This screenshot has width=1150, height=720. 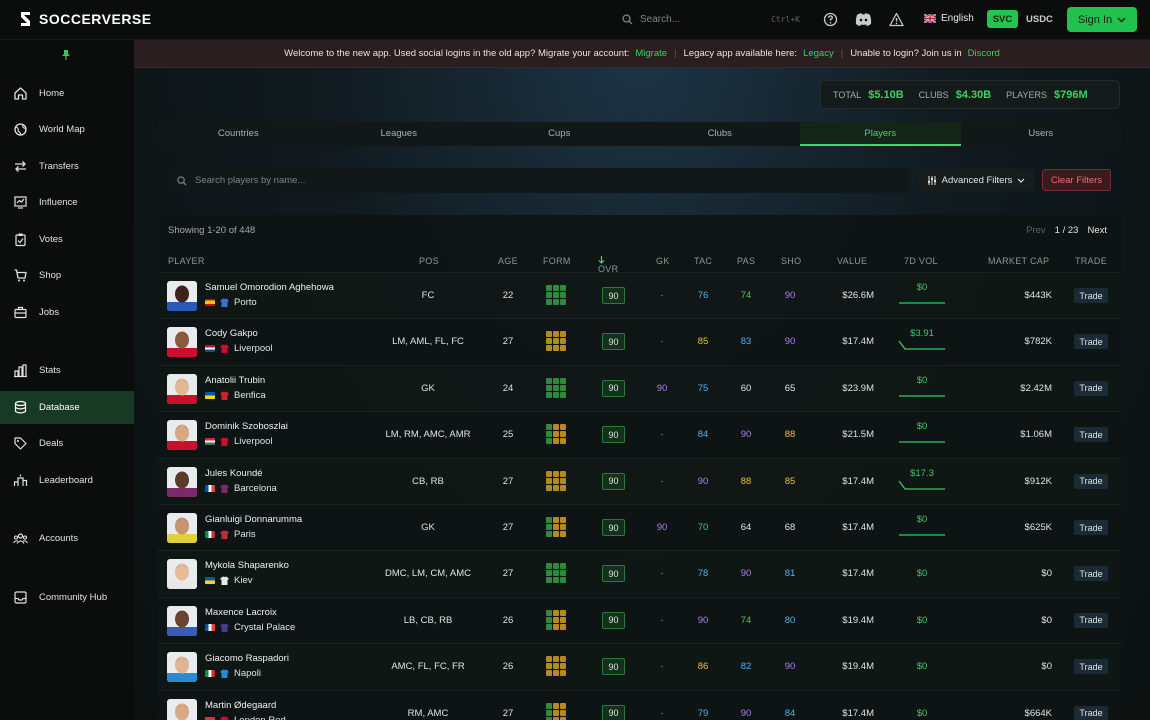 What do you see at coordinates (1002, 19) in the screenshot?
I see `svc-currency-button: SVC` at bounding box center [1002, 19].